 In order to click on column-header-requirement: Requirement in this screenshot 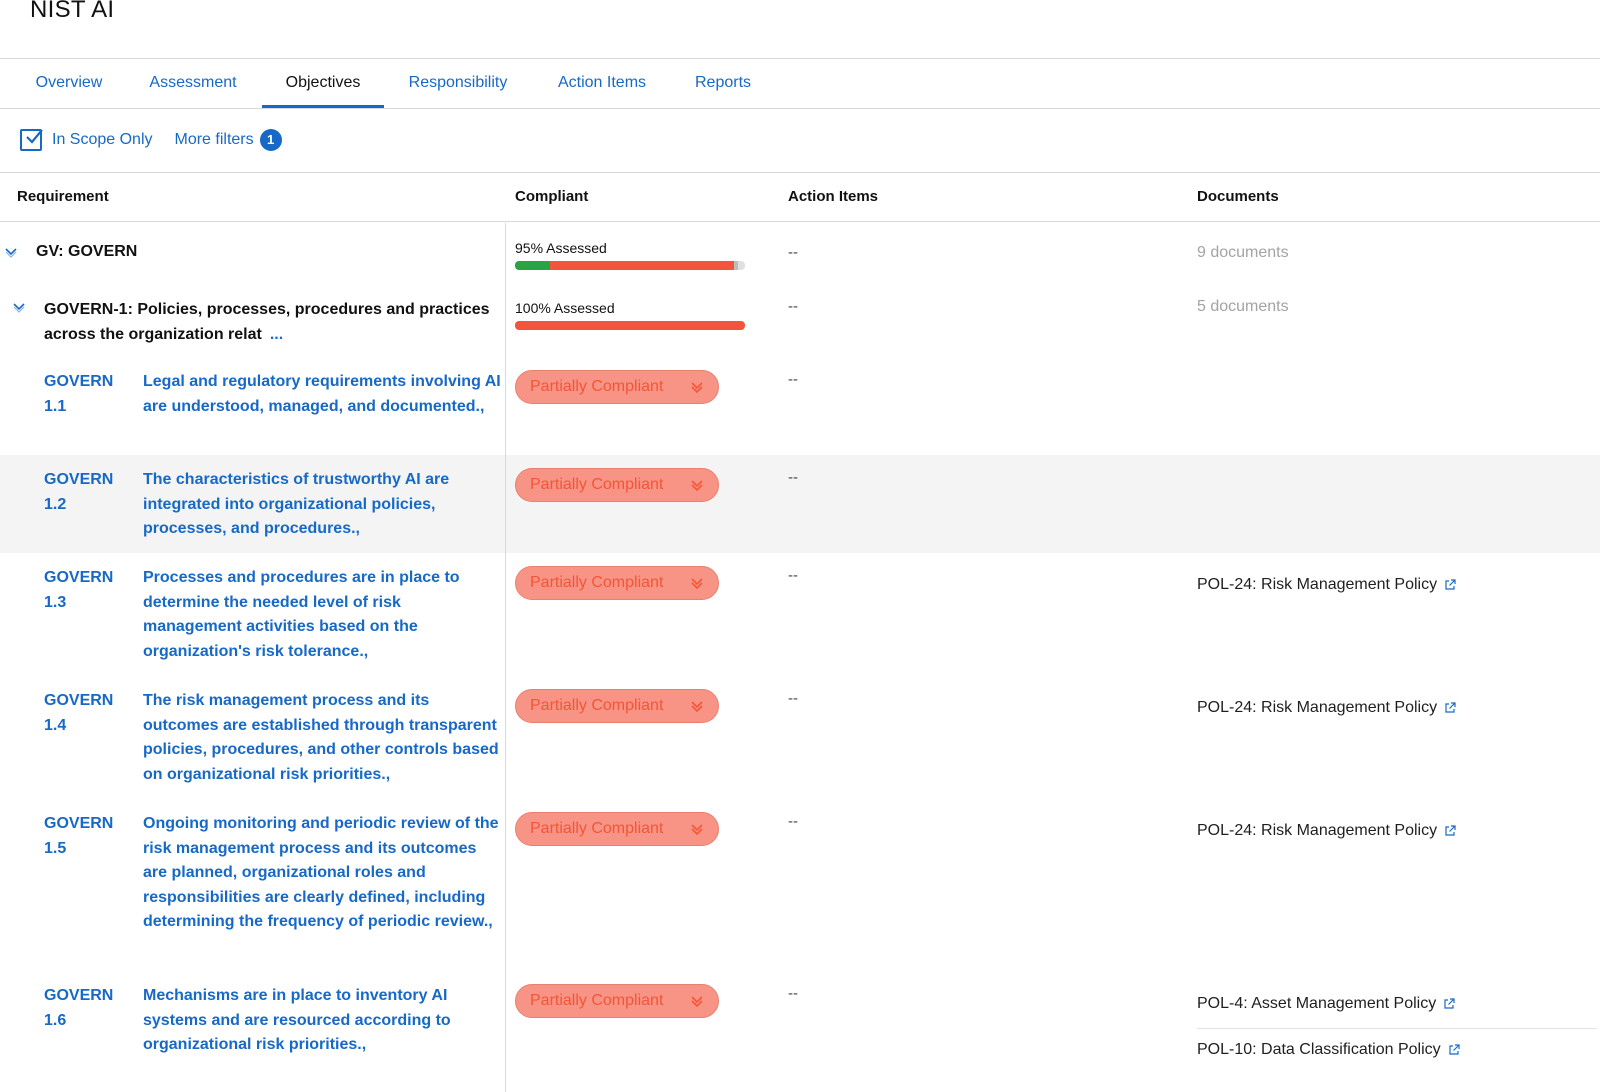, I will do `click(63, 196)`.